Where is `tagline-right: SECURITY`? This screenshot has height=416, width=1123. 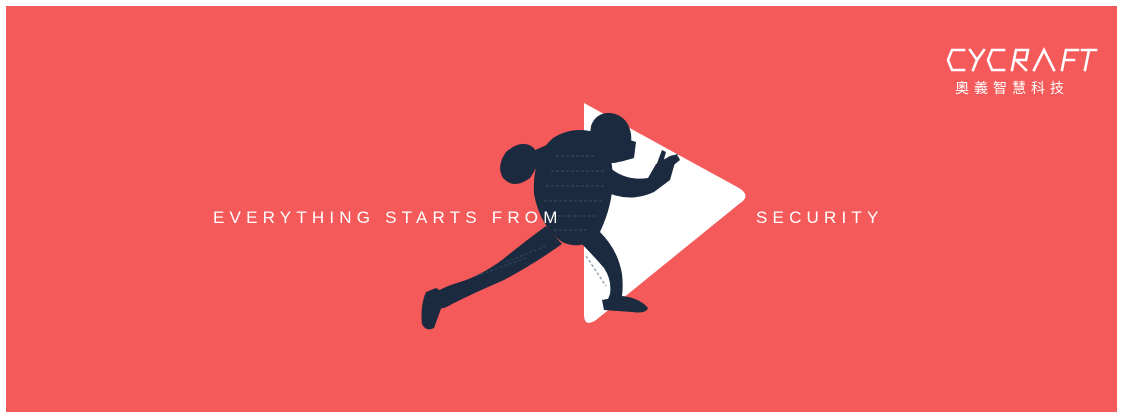
tagline-right: SECURITY is located at coordinates (820, 217).